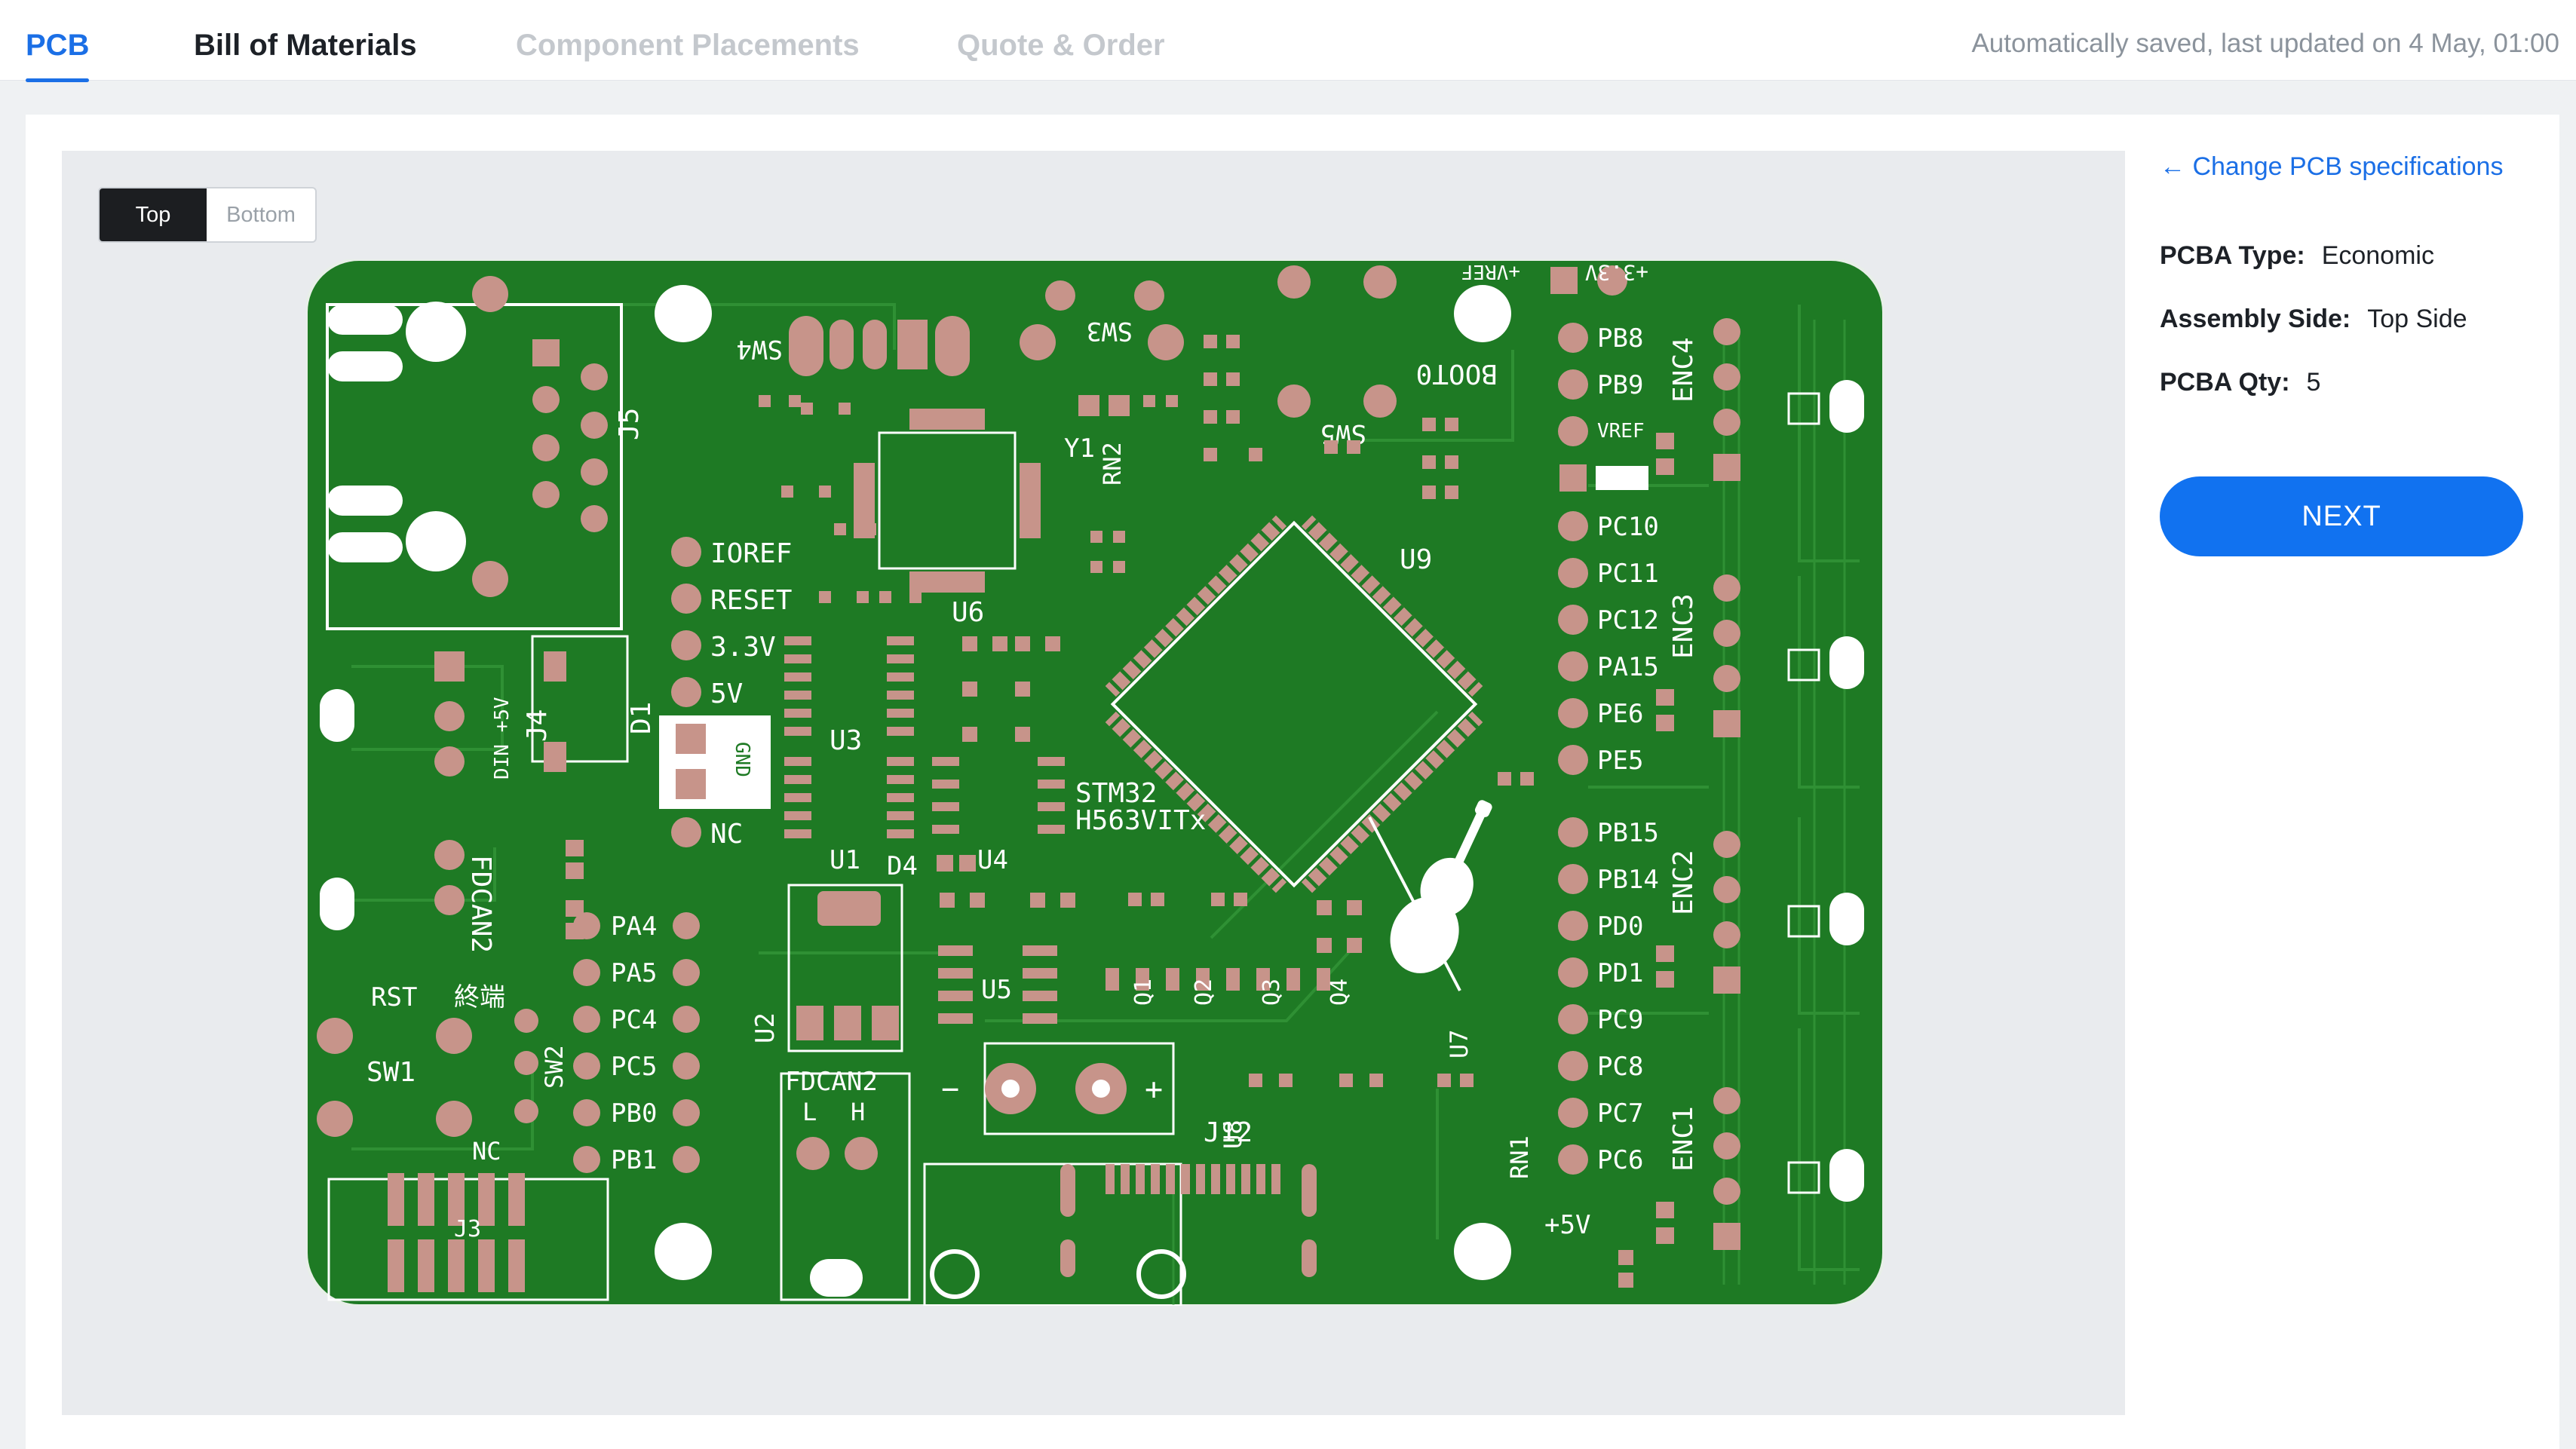 Image resolution: width=2576 pixels, height=1449 pixels. Describe the element at coordinates (1490, 271) in the screenshot. I see `label-vref: +VREF` at that location.